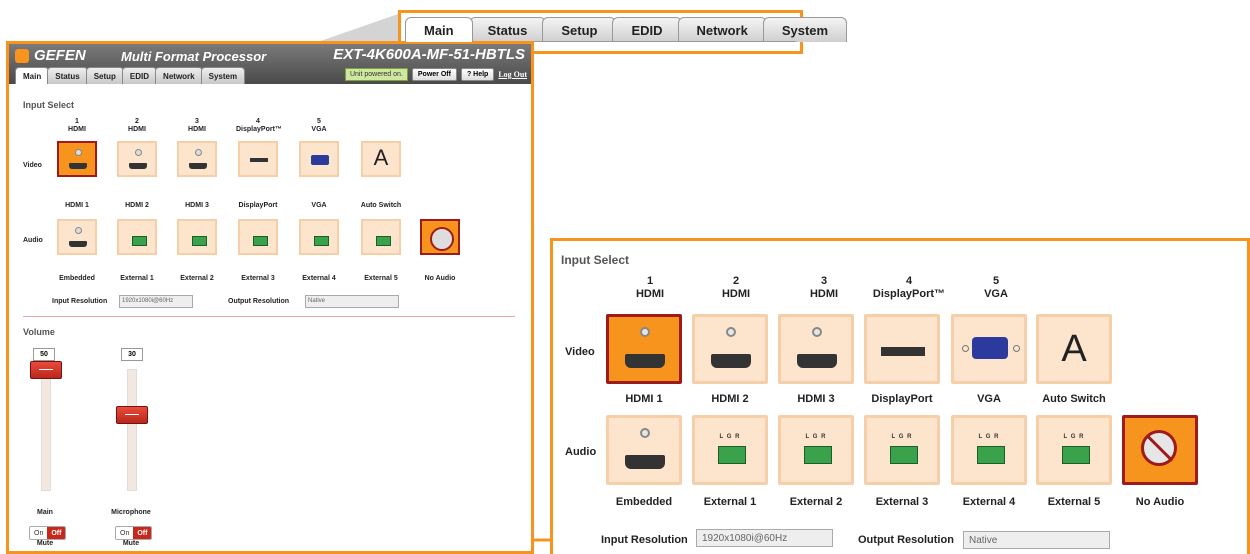  I want to click on main-mute-toggle: On Off, so click(48, 533).